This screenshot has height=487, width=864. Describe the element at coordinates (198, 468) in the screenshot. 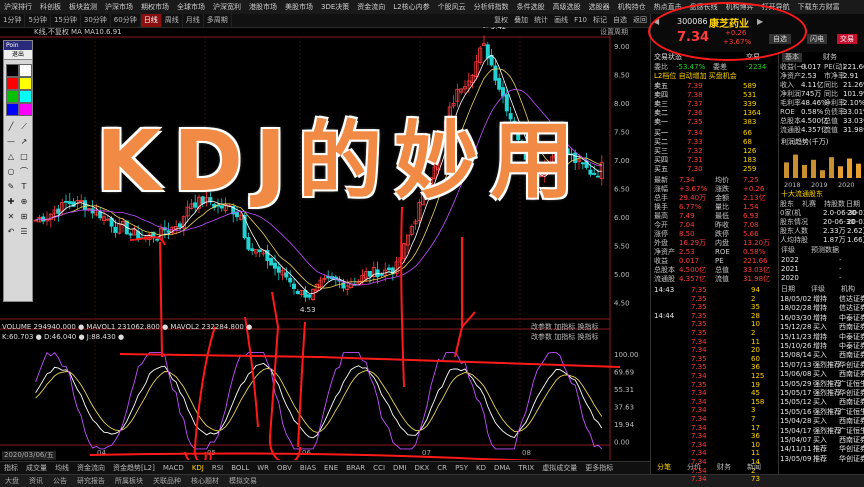

I see `indicator-tab: KDJ` at that location.